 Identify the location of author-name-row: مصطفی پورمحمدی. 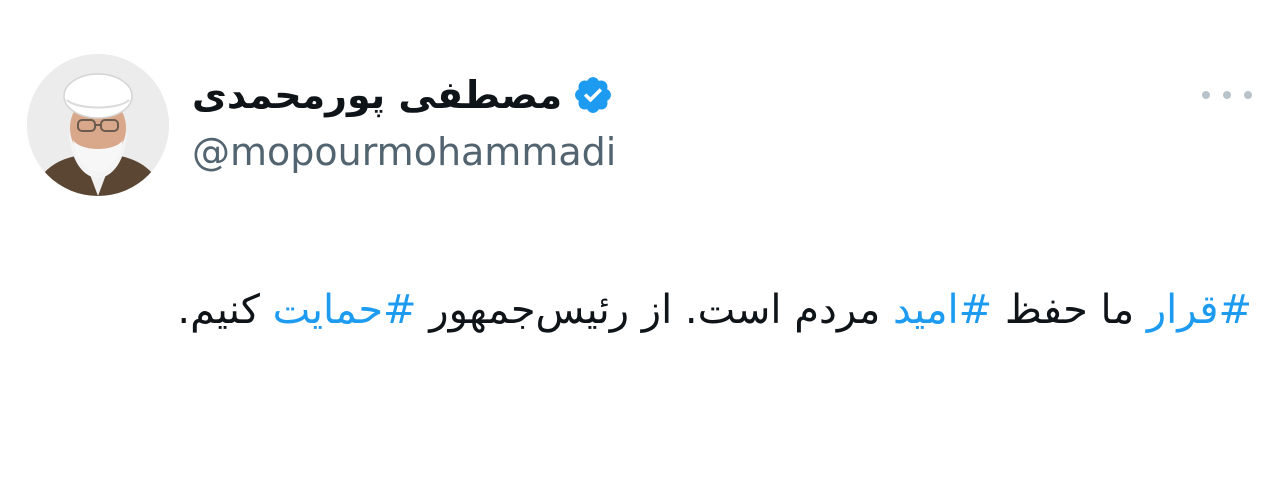
(472, 95).